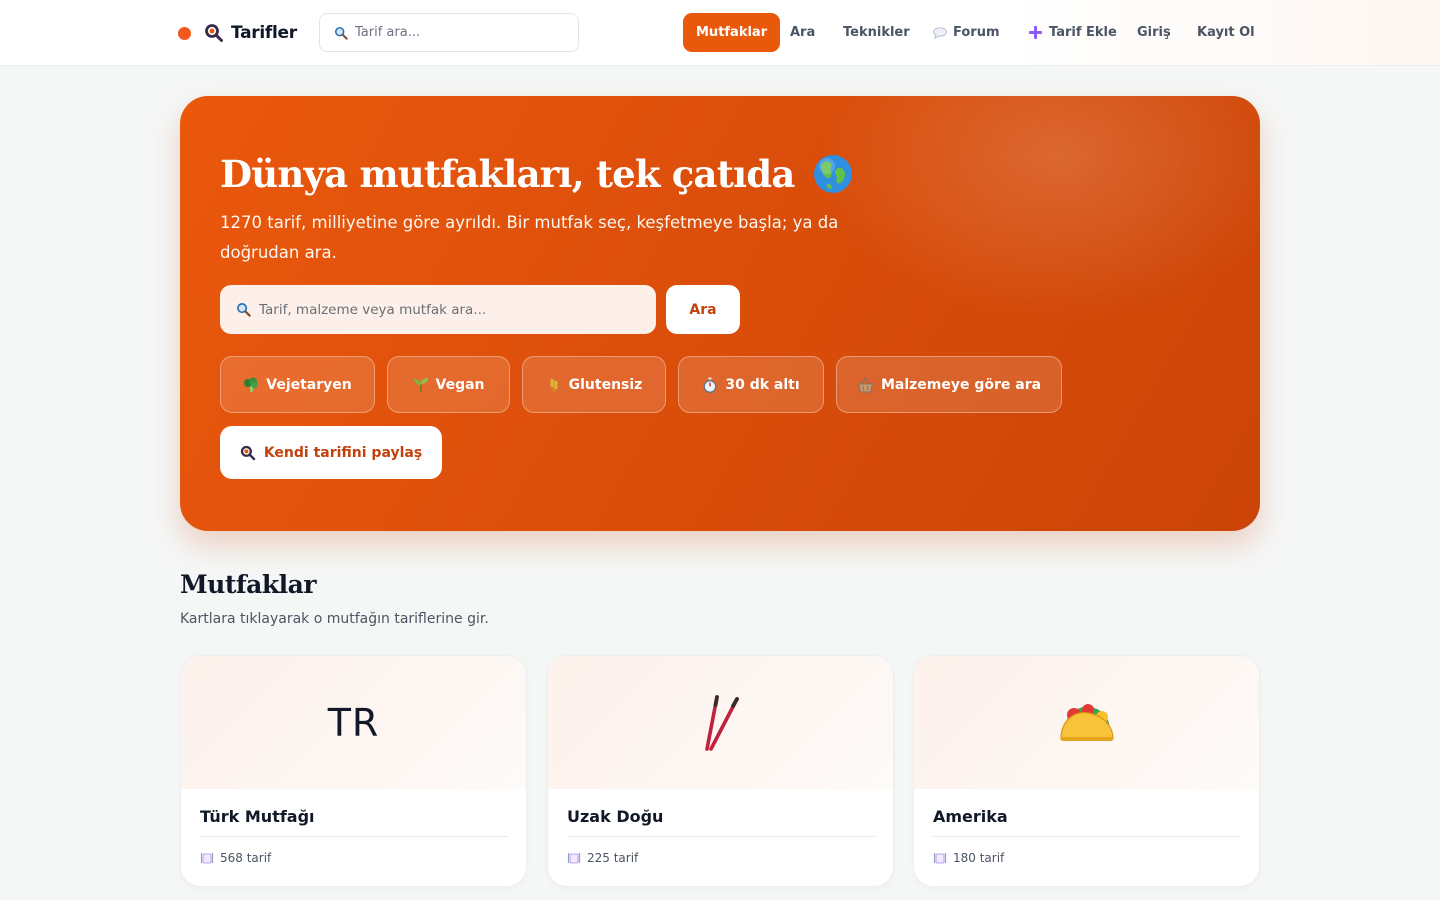 The width and height of the screenshot is (1440, 900). Describe the element at coordinates (248, 584) in the screenshot. I see `section-title: Mutfaklar` at that location.